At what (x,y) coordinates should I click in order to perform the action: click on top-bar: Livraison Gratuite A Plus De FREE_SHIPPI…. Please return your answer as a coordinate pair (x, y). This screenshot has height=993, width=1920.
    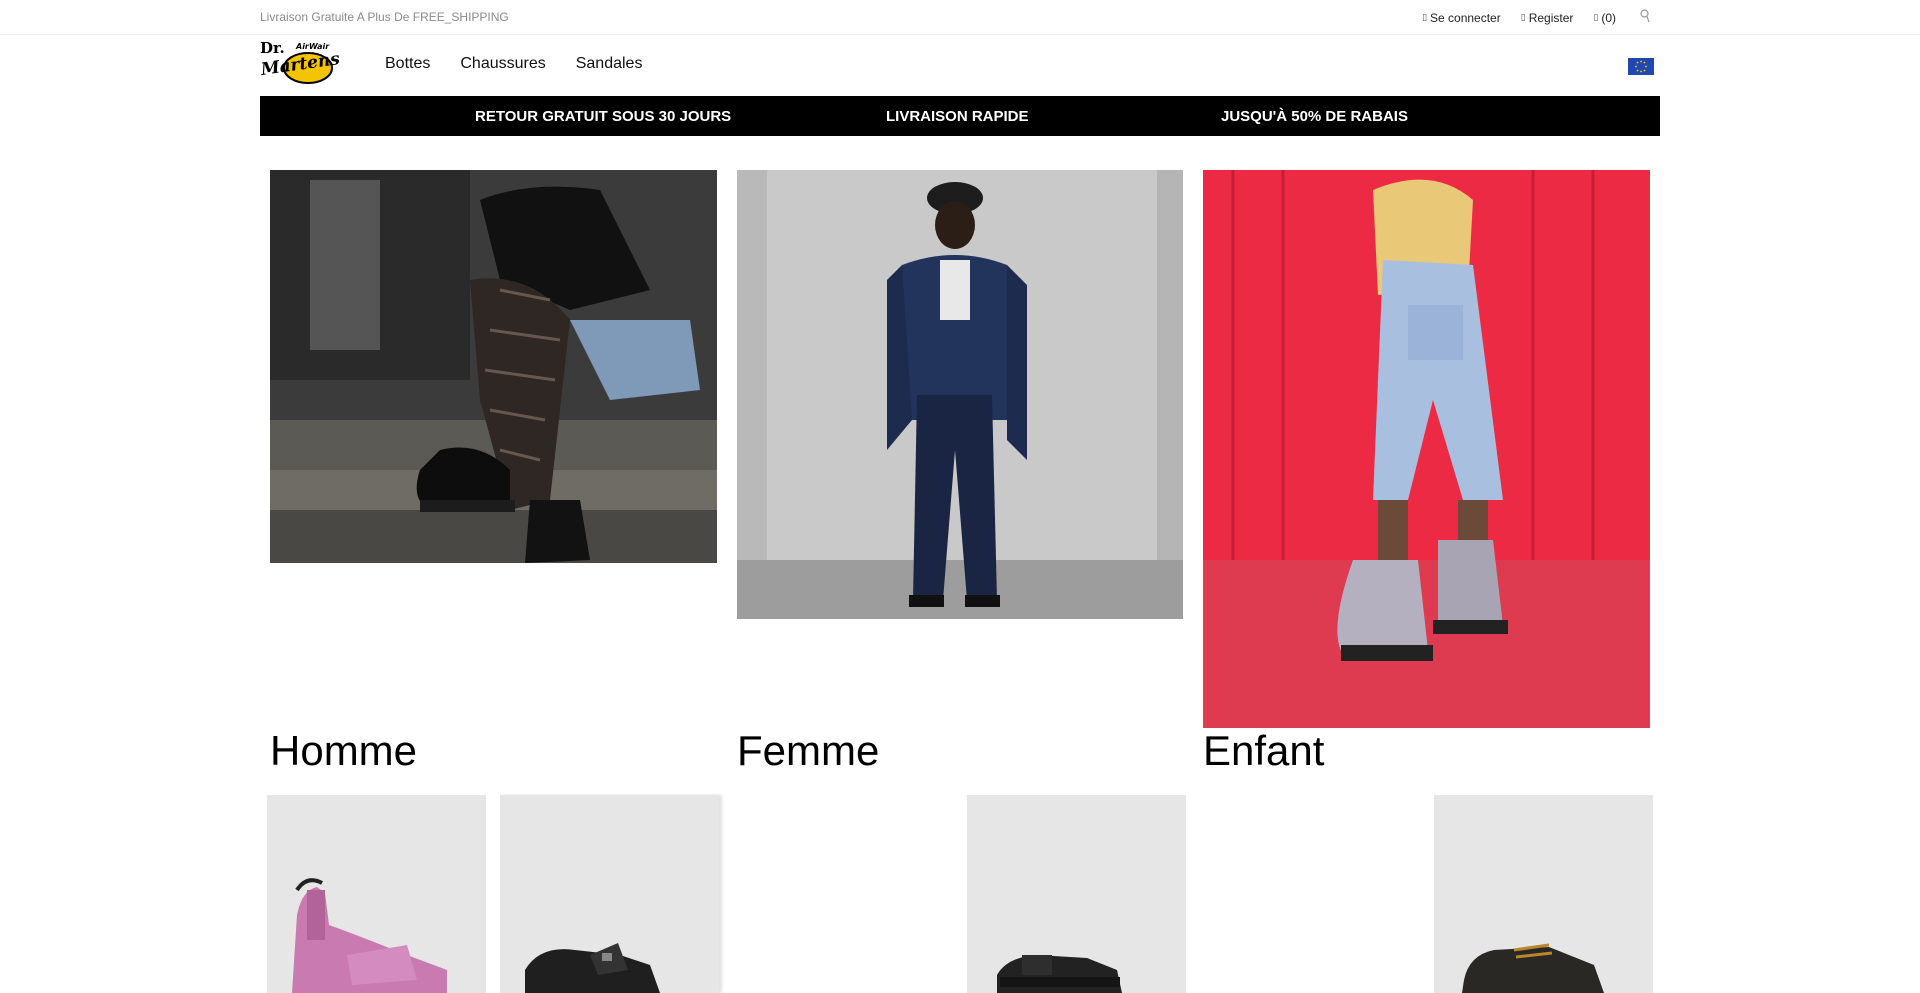
    Looking at the image, I should click on (960, 17).